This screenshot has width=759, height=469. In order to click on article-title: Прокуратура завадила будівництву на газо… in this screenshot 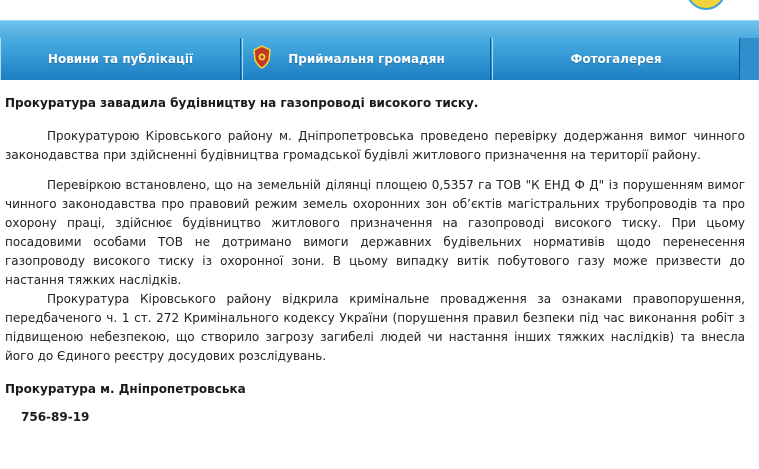, I will do `click(242, 103)`.